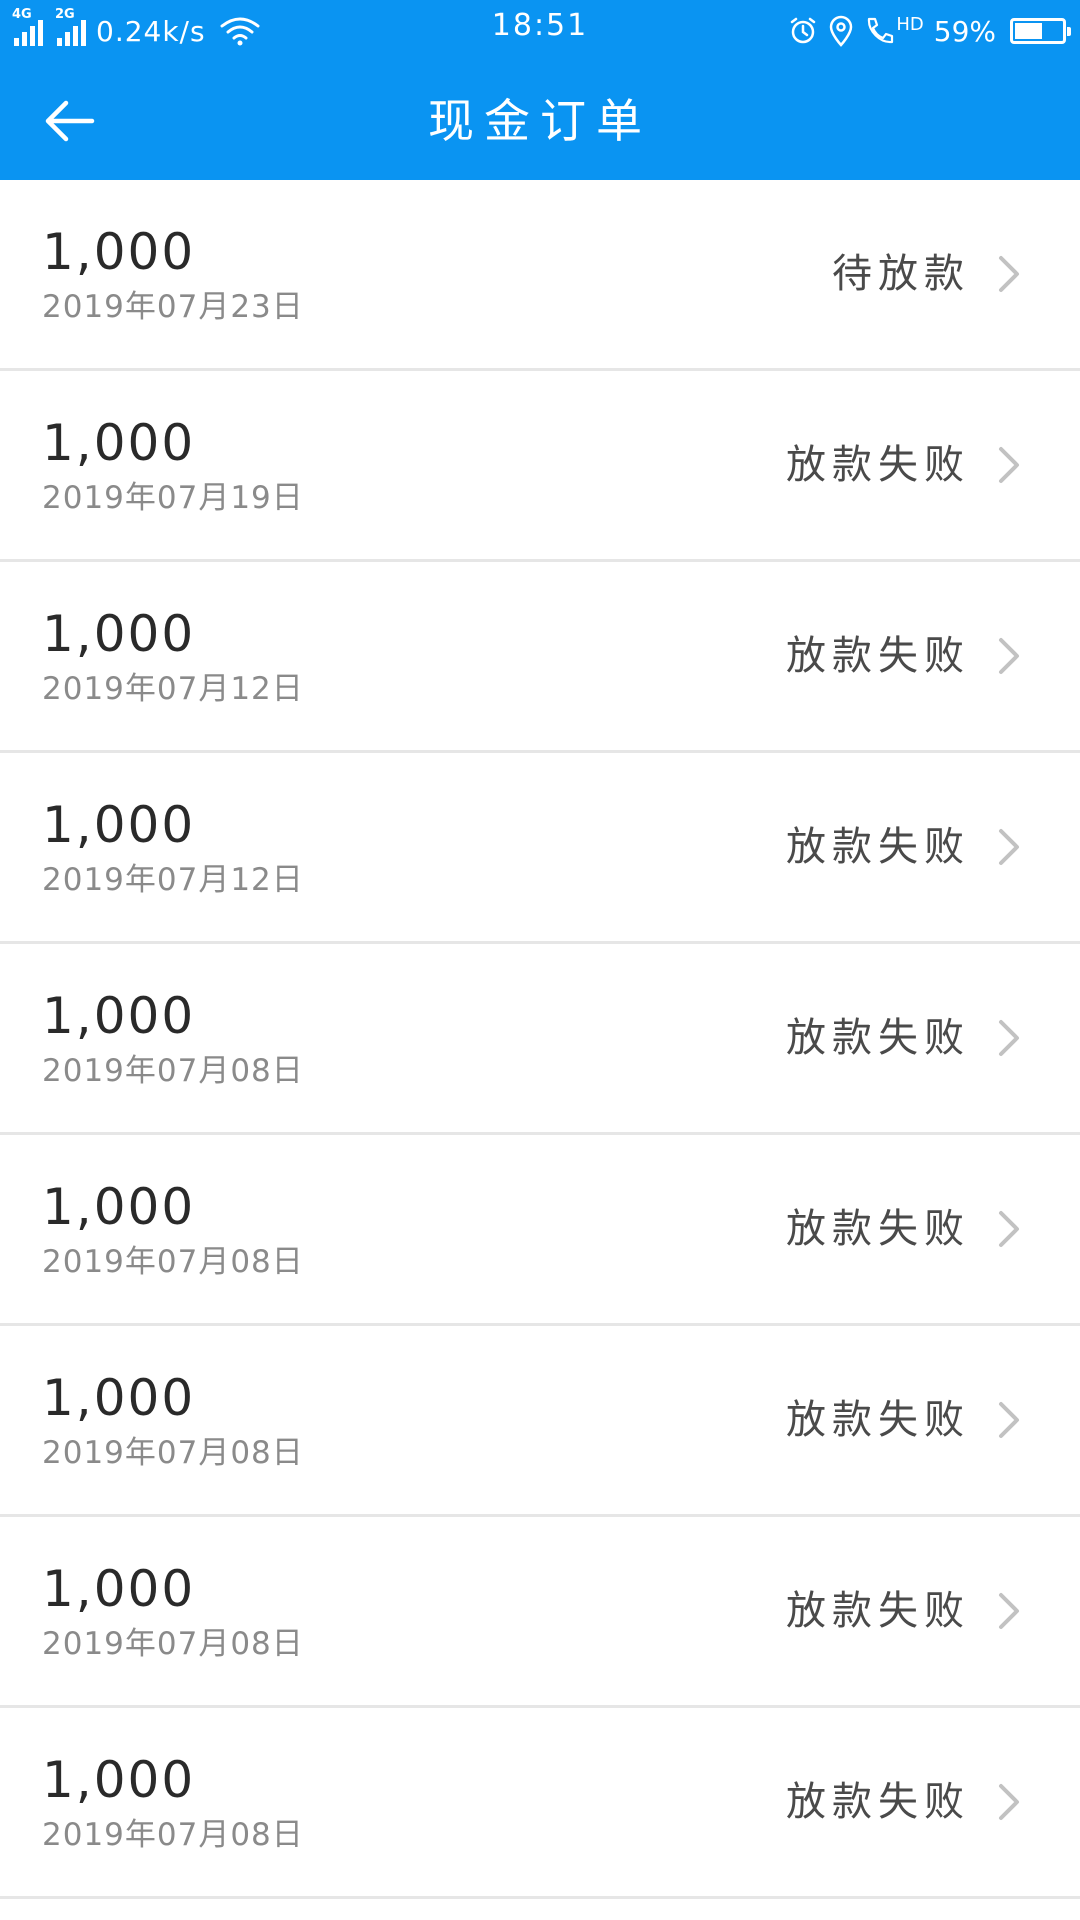 This screenshot has width=1080, height=1920. Describe the element at coordinates (540, 275) in the screenshot. I see `order-row: 1,000 2019年07月23日 待放款` at that location.